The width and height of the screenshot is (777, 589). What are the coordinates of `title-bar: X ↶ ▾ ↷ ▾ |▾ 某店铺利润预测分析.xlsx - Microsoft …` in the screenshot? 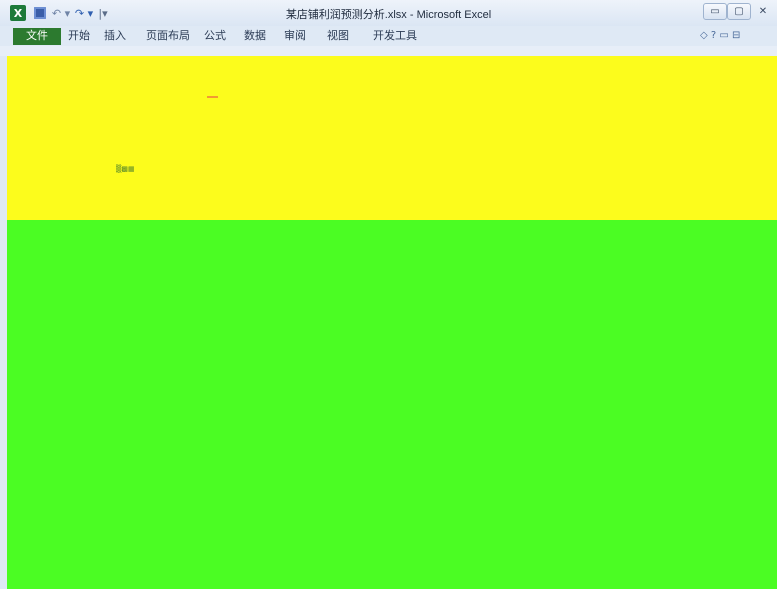 It's located at (388, 13).